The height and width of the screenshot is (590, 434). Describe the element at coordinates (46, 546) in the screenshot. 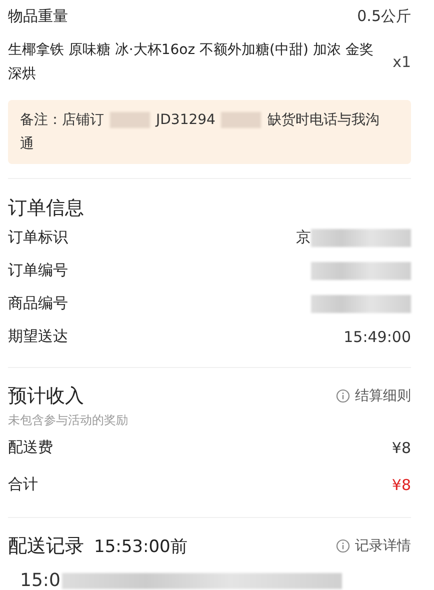

I see `section-title: 配送记录` at that location.